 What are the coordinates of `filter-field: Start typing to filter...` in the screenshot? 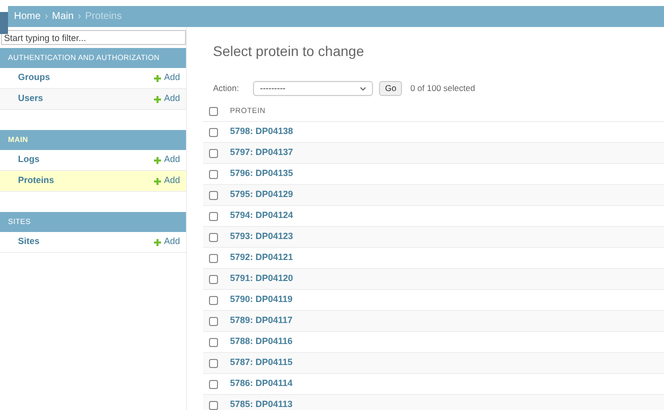 It's located at (93, 37).